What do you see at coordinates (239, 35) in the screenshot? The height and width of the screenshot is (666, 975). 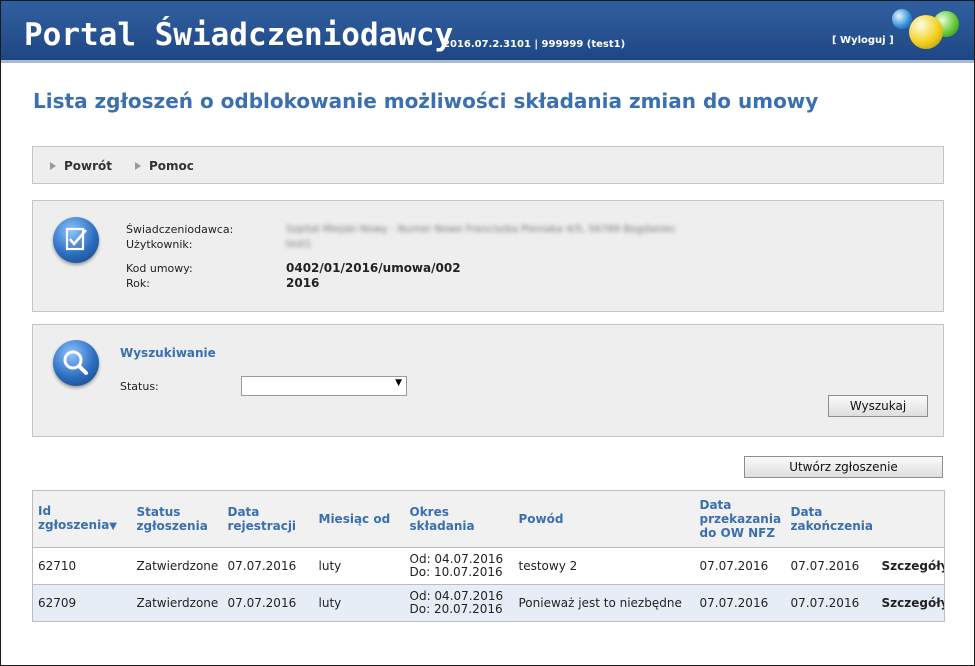 I see `app-title: Portal Świadczeniodawcy` at bounding box center [239, 35].